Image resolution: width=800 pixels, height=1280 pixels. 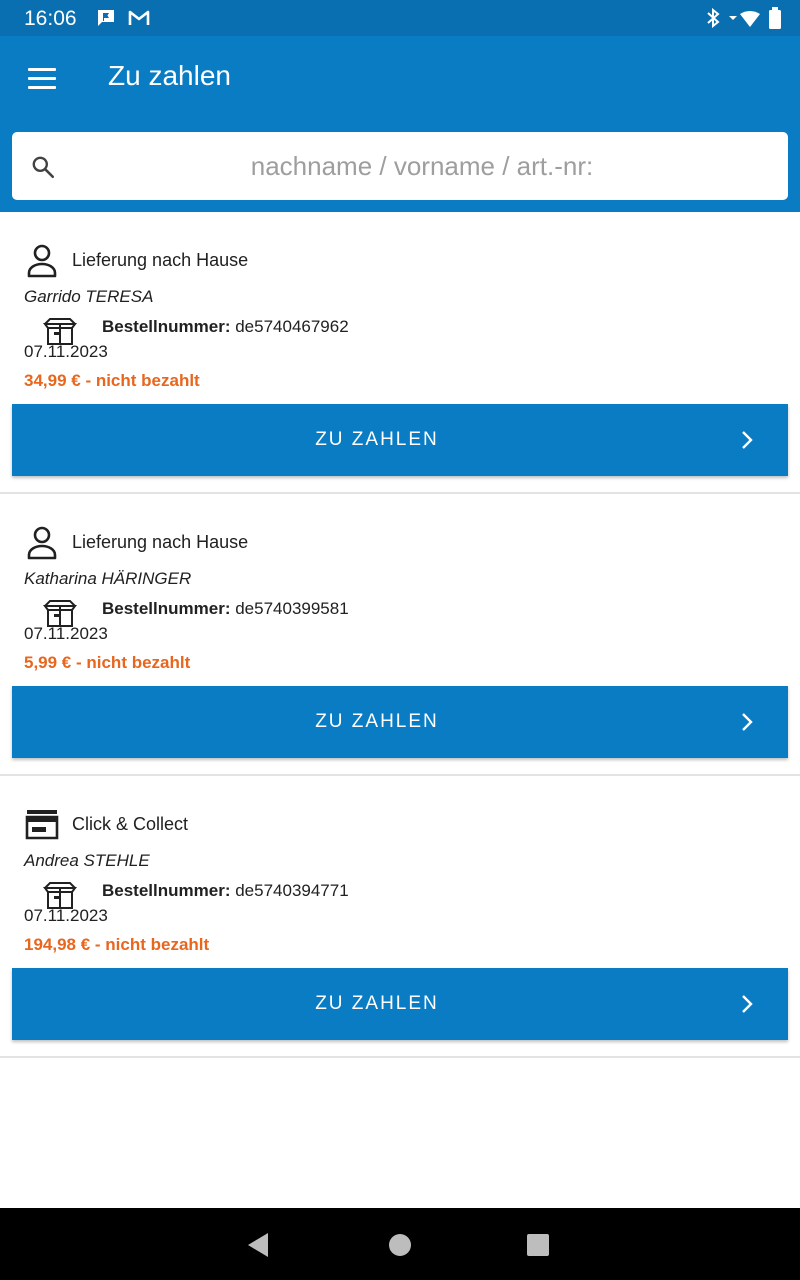 What do you see at coordinates (400, 18) in the screenshot?
I see `status-bar: 16:06` at bounding box center [400, 18].